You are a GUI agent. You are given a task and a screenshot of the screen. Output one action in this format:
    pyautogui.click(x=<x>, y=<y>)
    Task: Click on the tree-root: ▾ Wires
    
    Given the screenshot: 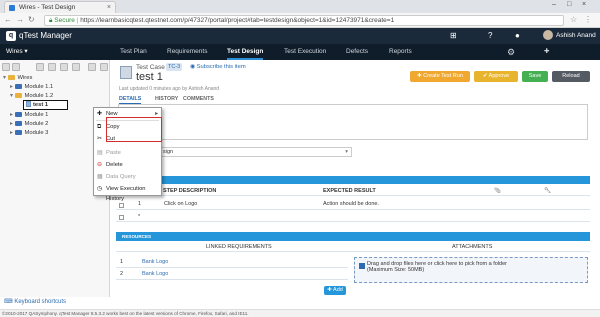 What is the action you would take?
    pyautogui.click(x=17, y=78)
    